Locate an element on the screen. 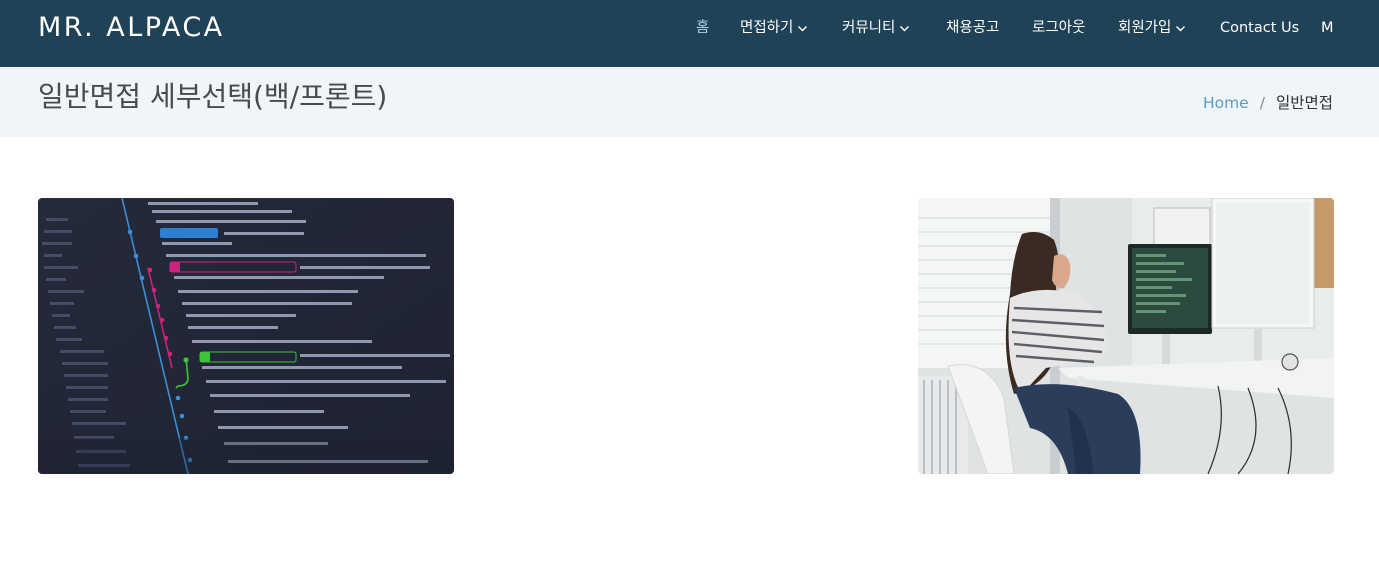 The width and height of the screenshot is (1379, 564). nav-item-m: M is located at coordinates (1327, 28).